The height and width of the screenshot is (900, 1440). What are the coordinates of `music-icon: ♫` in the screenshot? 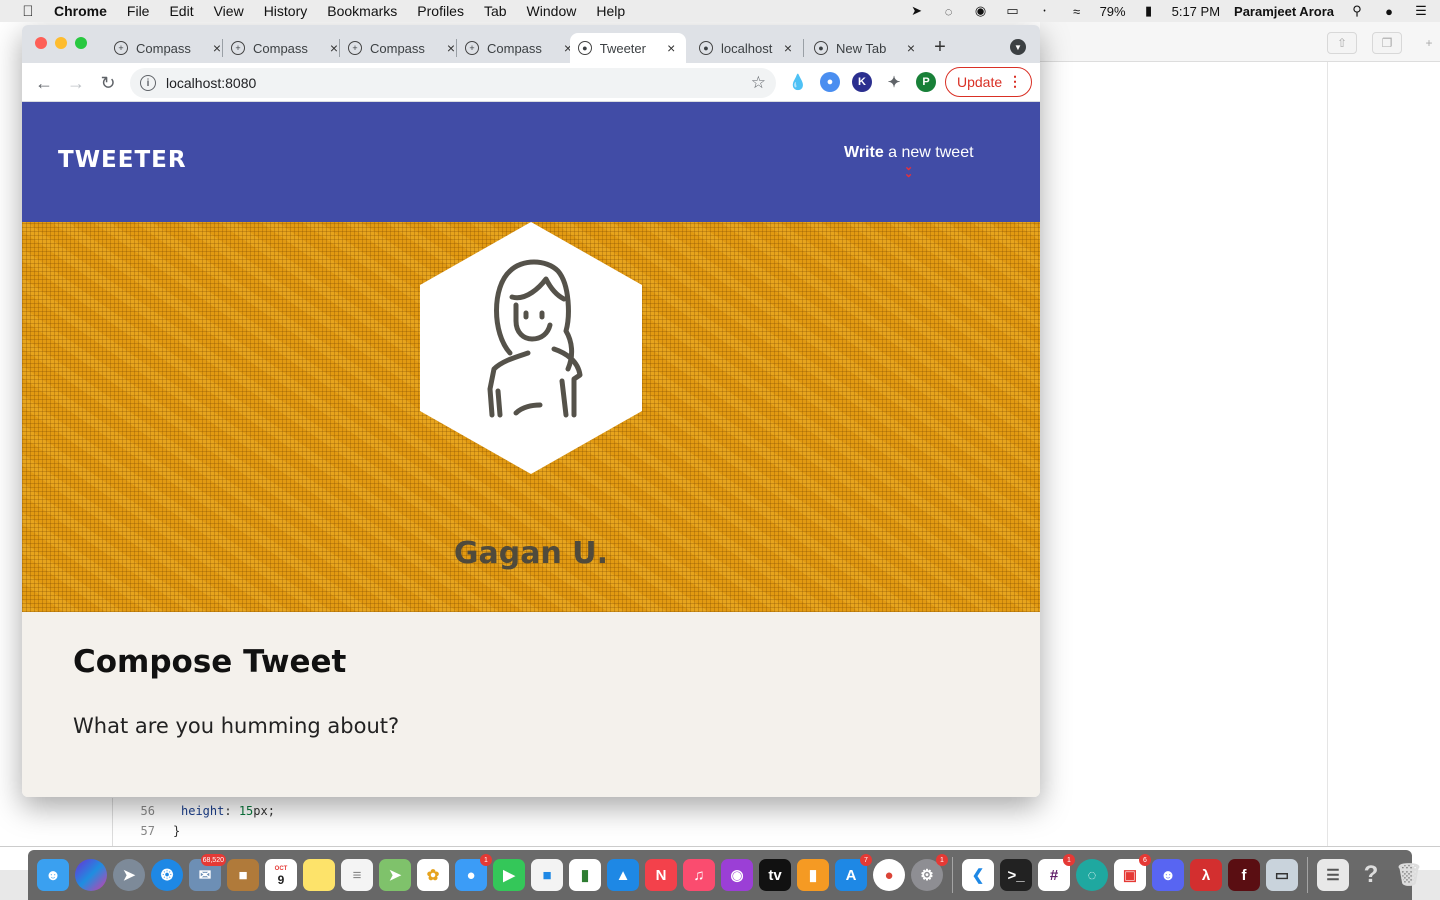 It's located at (699, 875).